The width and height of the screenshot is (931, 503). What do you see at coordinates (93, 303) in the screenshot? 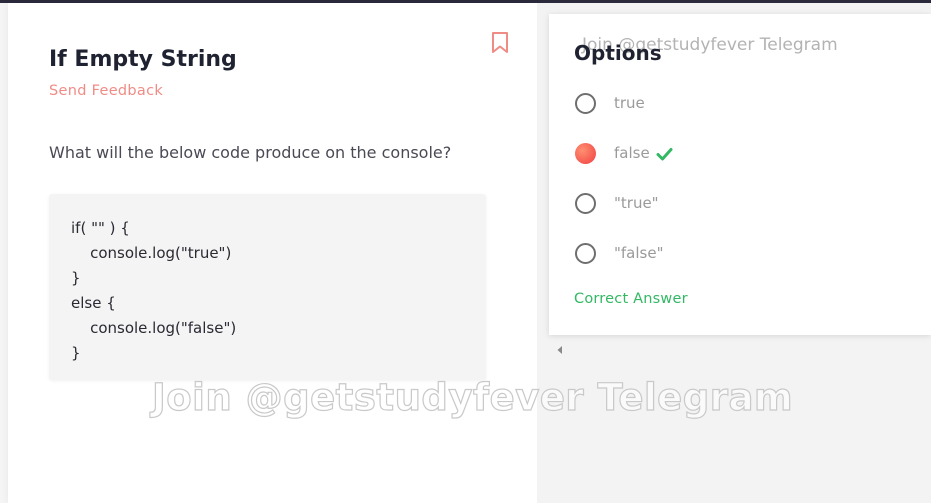
I see `code-line: else {` at bounding box center [93, 303].